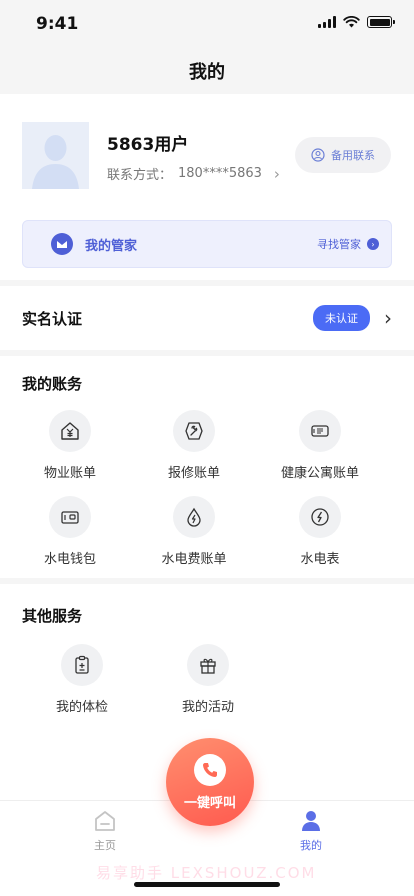  I want to click on page-title: 我的, so click(207, 72).